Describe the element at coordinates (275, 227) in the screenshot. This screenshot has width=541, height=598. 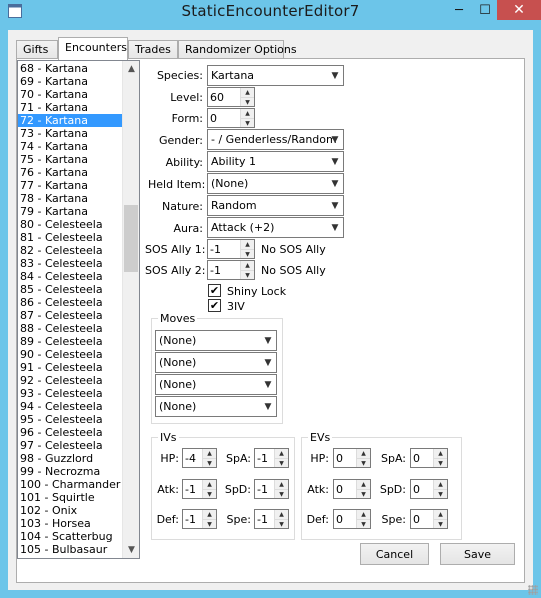
I see `aura-dropdown: Attack (+2) ▼` at that location.